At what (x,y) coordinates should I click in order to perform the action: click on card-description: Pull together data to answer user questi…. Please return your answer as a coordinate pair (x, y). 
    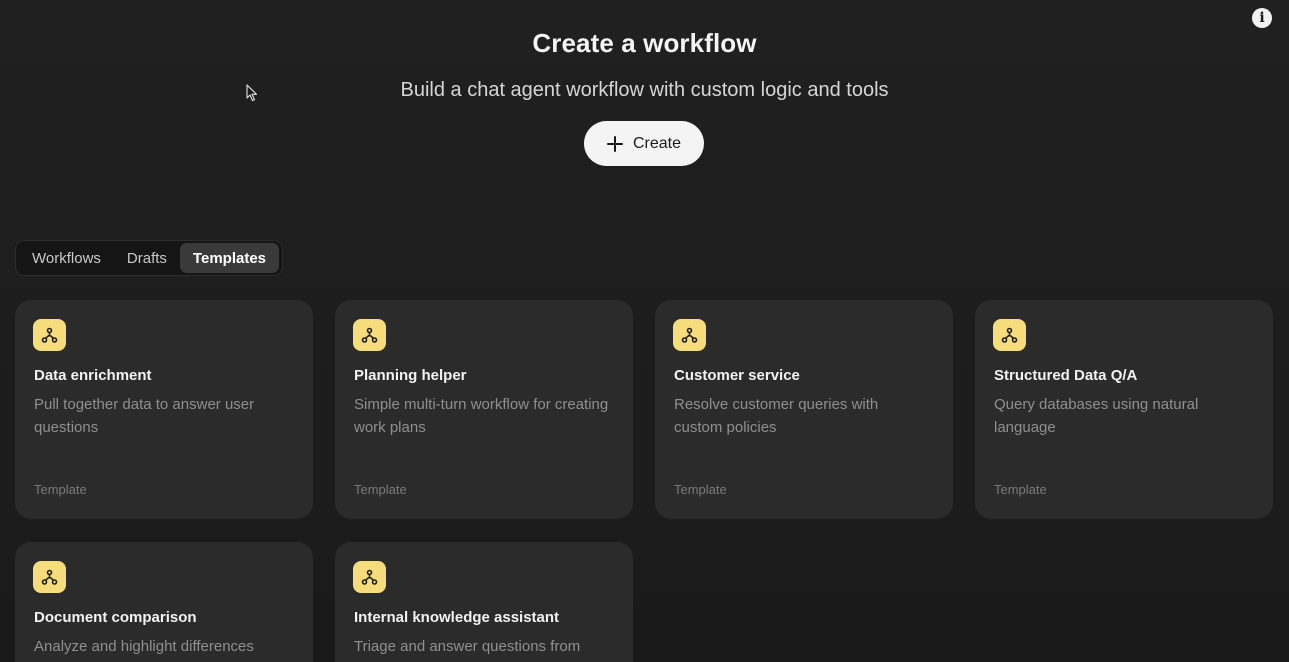
    Looking at the image, I should click on (144, 416).